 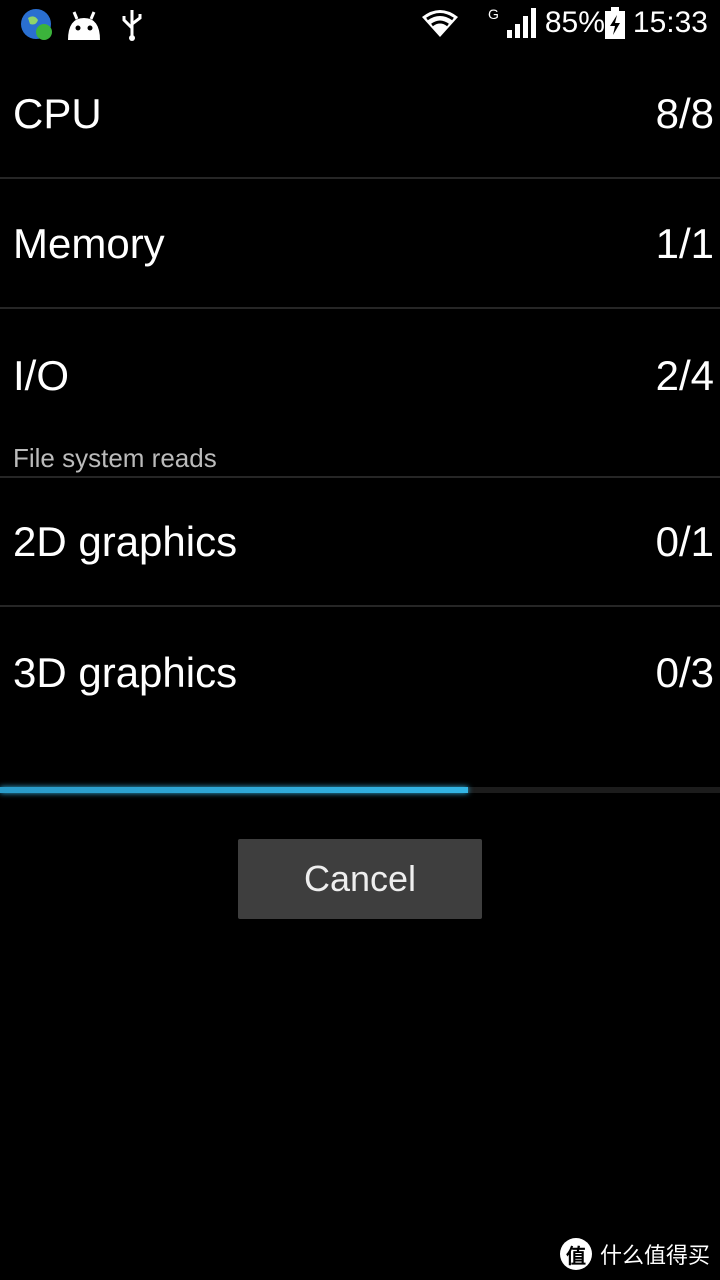 What do you see at coordinates (125, 672) in the screenshot?
I see `row-label: 3D graphics` at bounding box center [125, 672].